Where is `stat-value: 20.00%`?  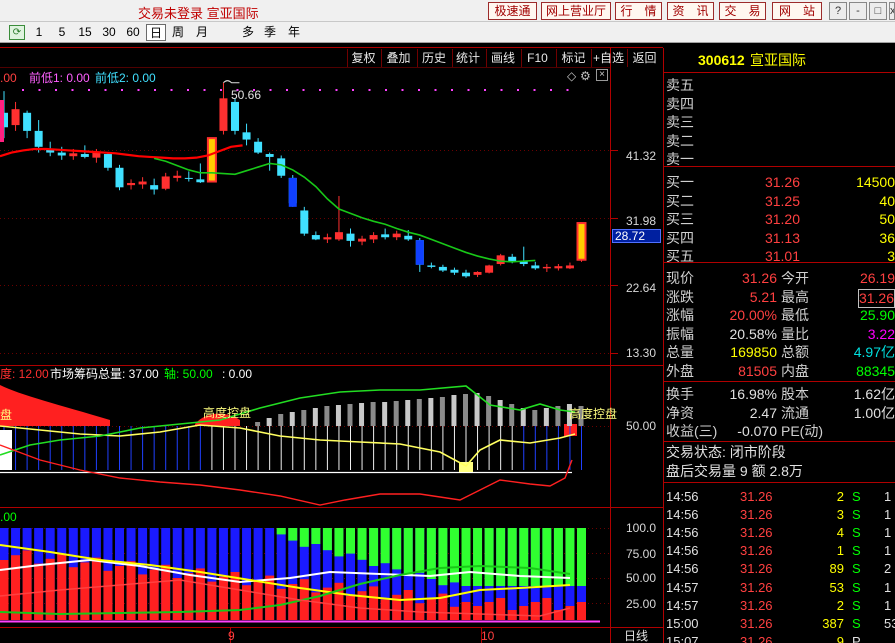
stat-value: 20.00% is located at coordinates (753, 315).